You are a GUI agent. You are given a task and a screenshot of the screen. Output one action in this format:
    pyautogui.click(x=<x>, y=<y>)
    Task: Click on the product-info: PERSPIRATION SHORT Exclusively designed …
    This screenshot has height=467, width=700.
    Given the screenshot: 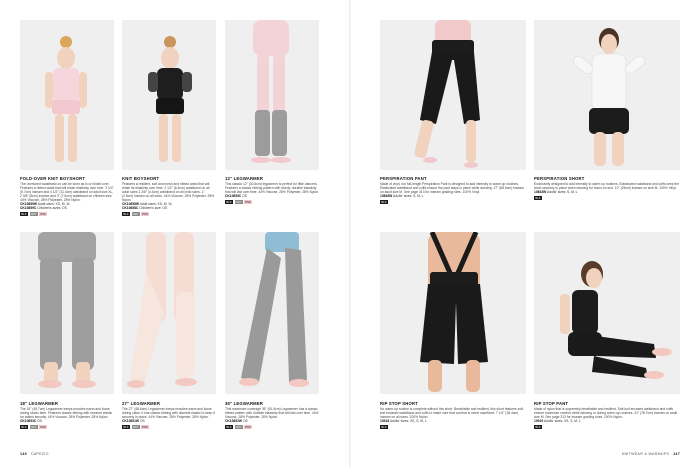 What is the action you would take?
    pyautogui.click(x=607, y=188)
    